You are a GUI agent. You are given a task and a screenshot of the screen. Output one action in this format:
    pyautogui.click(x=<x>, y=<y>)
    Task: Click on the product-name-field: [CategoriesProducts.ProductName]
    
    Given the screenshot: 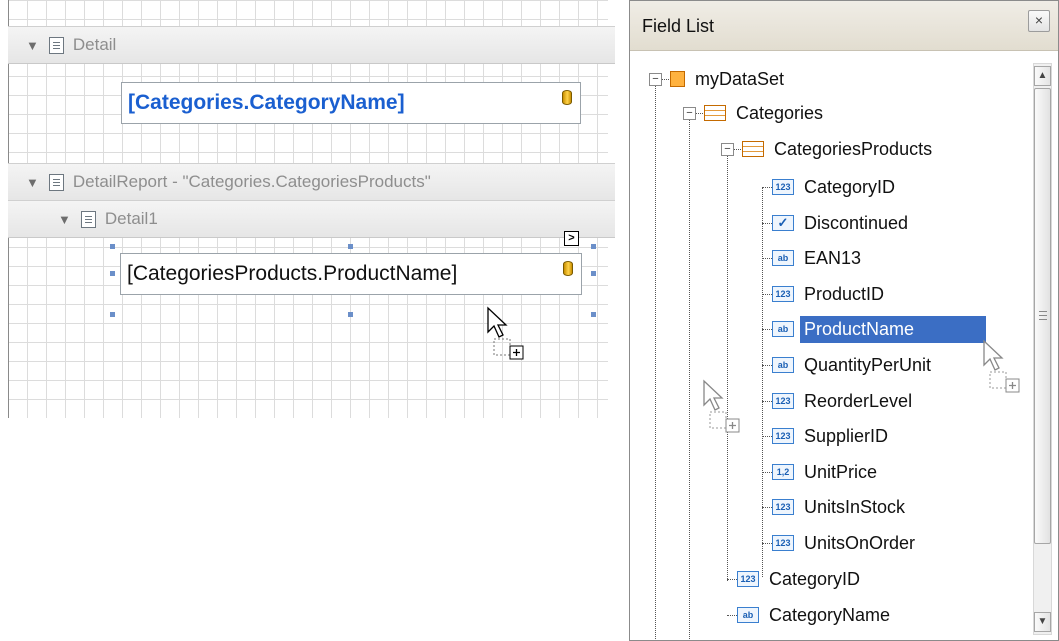 What is the action you would take?
    pyautogui.click(x=351, y=274)
    